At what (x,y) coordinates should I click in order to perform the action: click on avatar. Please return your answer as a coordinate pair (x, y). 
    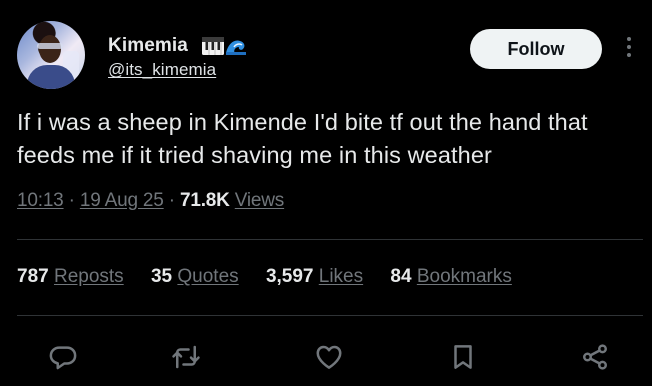
    Looking at the image, I should click on (51, 55).